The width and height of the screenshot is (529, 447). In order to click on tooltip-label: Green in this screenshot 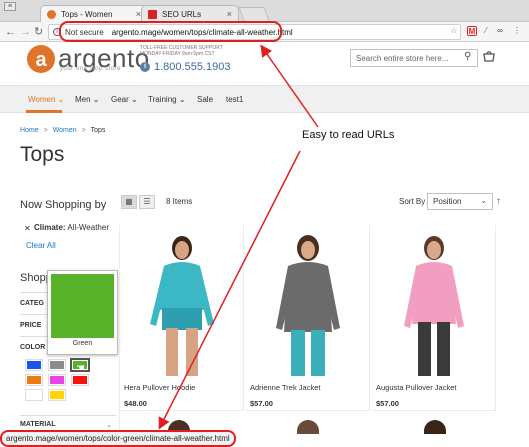, I will do `click(82, 343)`.